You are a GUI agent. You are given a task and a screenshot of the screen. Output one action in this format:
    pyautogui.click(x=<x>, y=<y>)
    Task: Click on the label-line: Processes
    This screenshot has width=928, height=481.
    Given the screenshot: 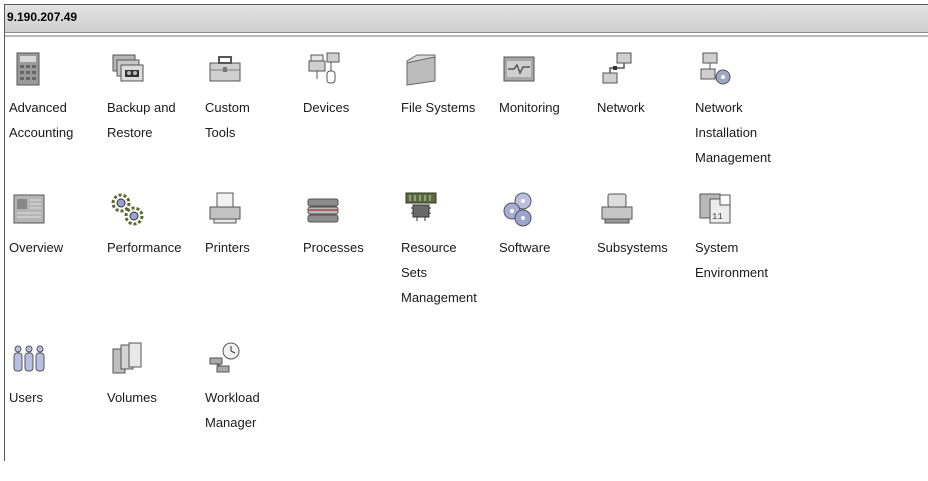 What is the action you would take?
    pyautogui.click(x=333, y=247)
    